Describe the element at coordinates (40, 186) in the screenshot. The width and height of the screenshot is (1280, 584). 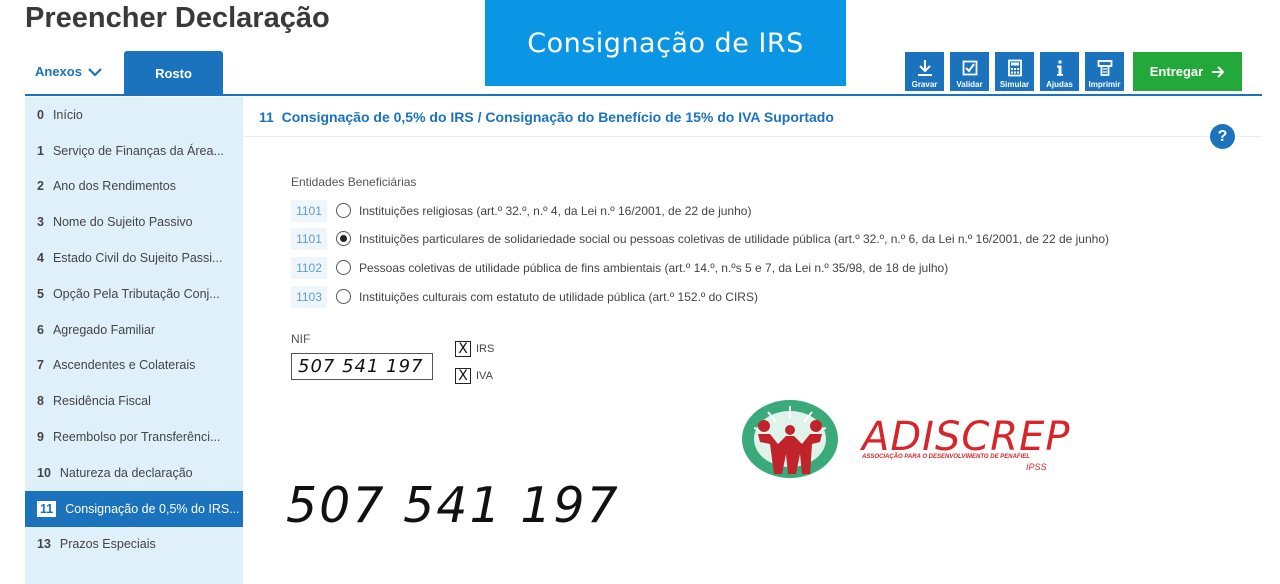
I see `sidebar-item-number: 2` at that location.